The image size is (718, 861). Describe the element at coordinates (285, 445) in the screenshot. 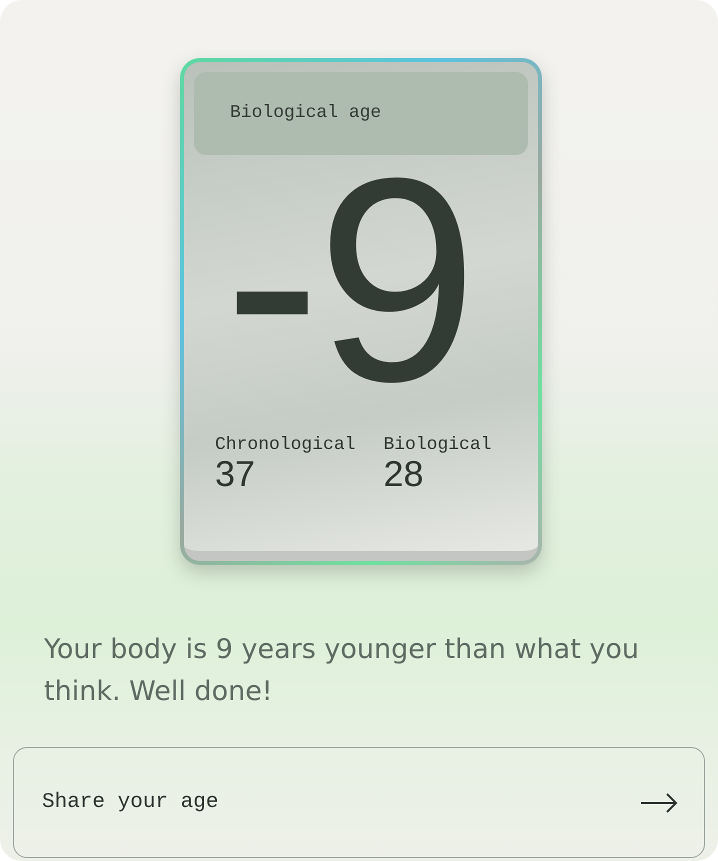

I see `stat-label: Chronological` at that location.